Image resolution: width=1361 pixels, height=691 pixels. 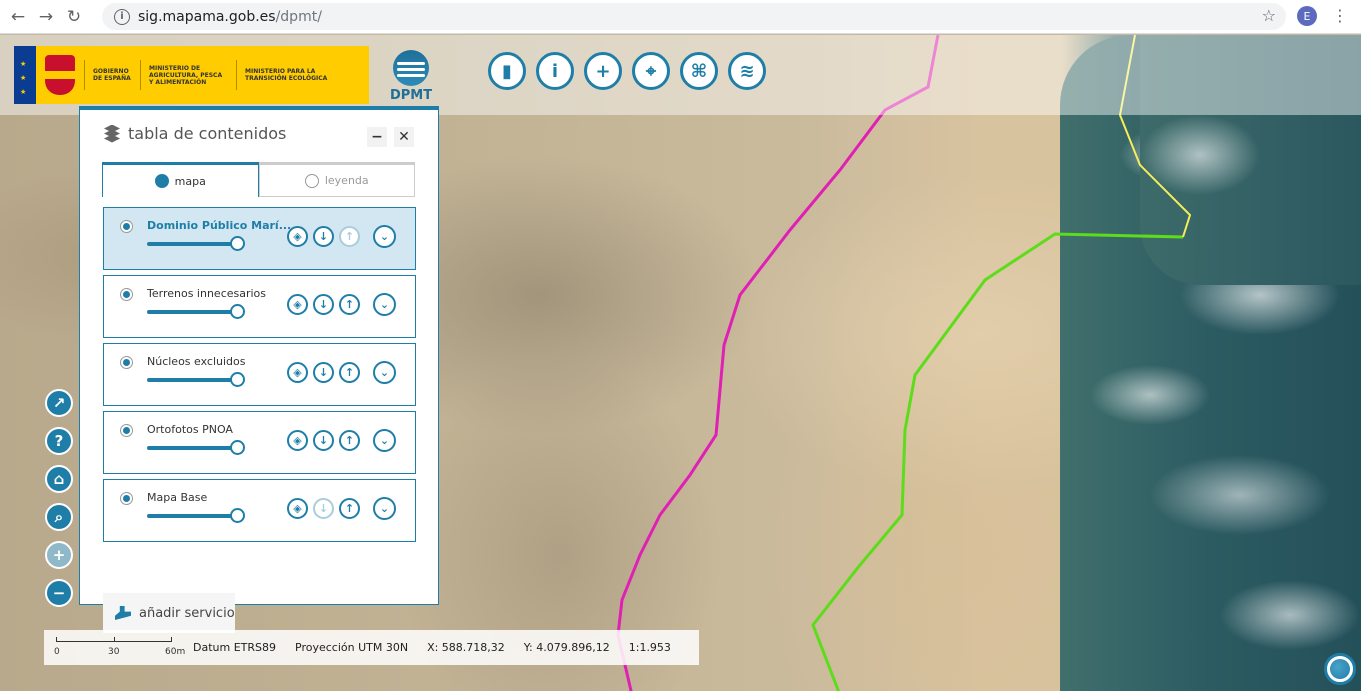 I want to click on eu-flag-icon: ★ ★ ★, so click(x=25, y=75).